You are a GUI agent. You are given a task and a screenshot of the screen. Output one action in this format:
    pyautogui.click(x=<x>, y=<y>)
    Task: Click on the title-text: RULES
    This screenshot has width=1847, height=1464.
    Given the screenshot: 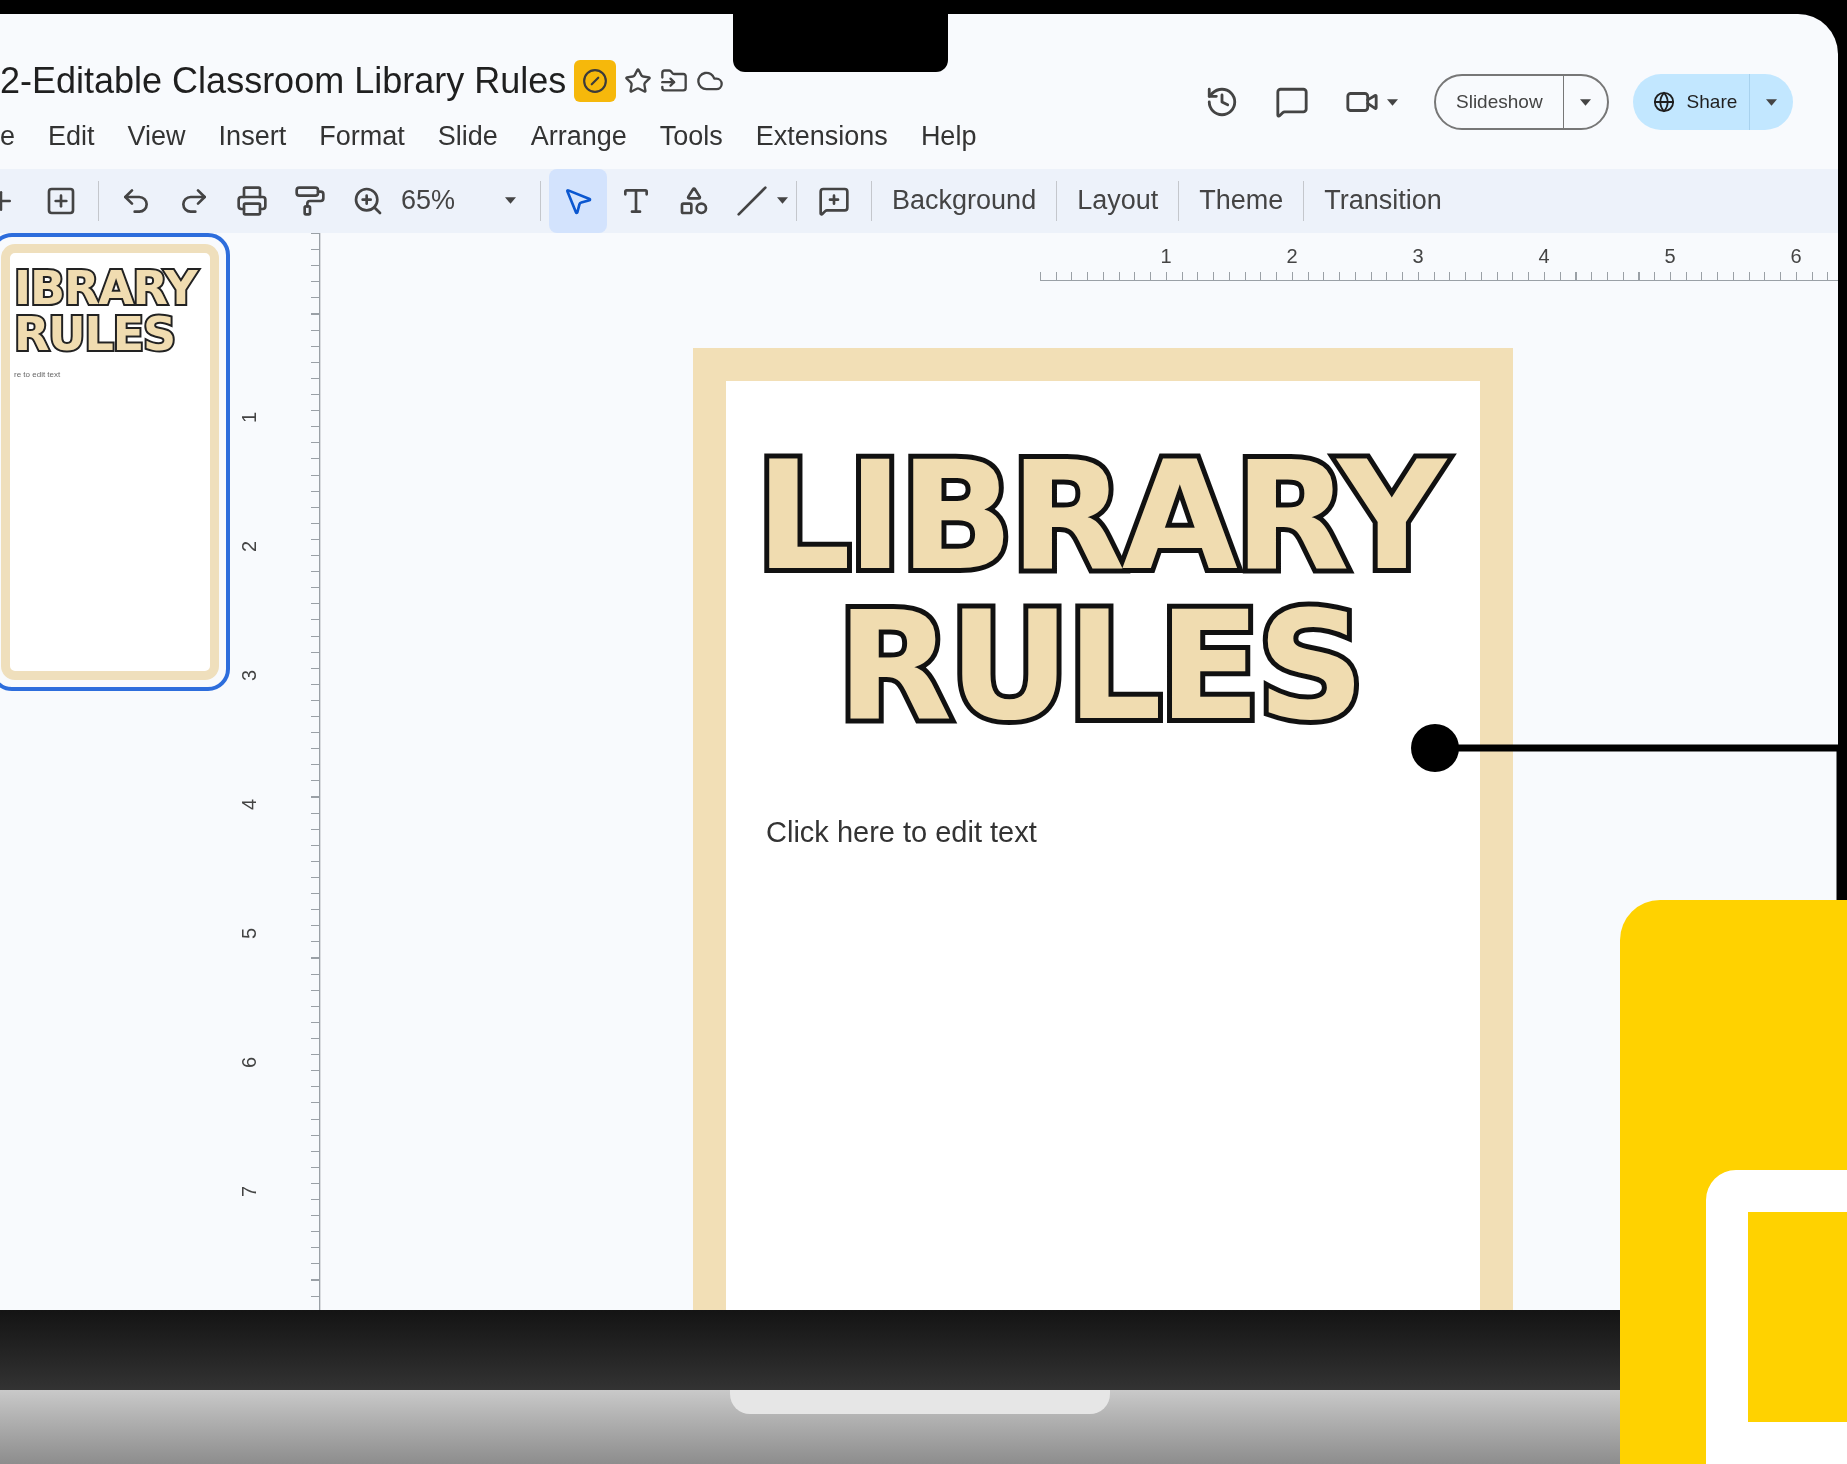 What is the action you would take?
    pyautogui.click(x=1099, y=665)
    